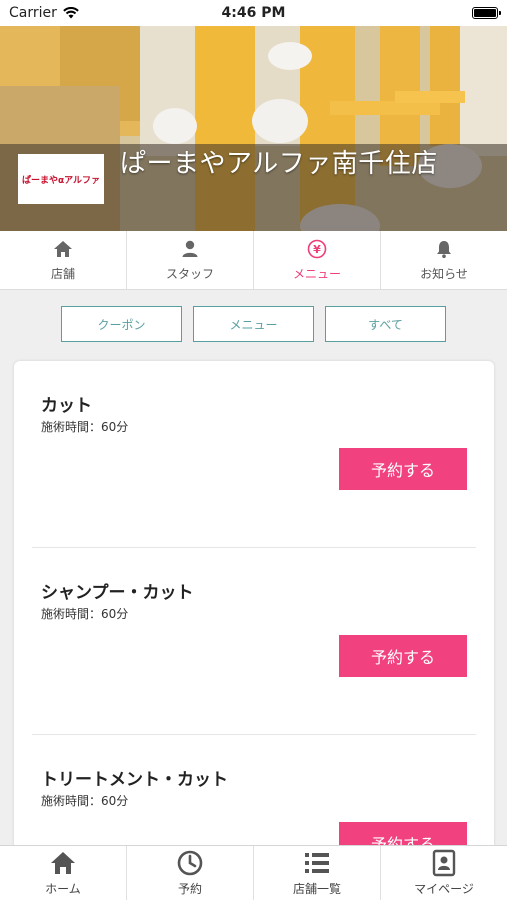 The width and height of the screenshot is (507, 900). What do you see at coordinates (385, 324) in the screenshot?
I see `filter-all-button: すべて` at bounding box center [385, 324].